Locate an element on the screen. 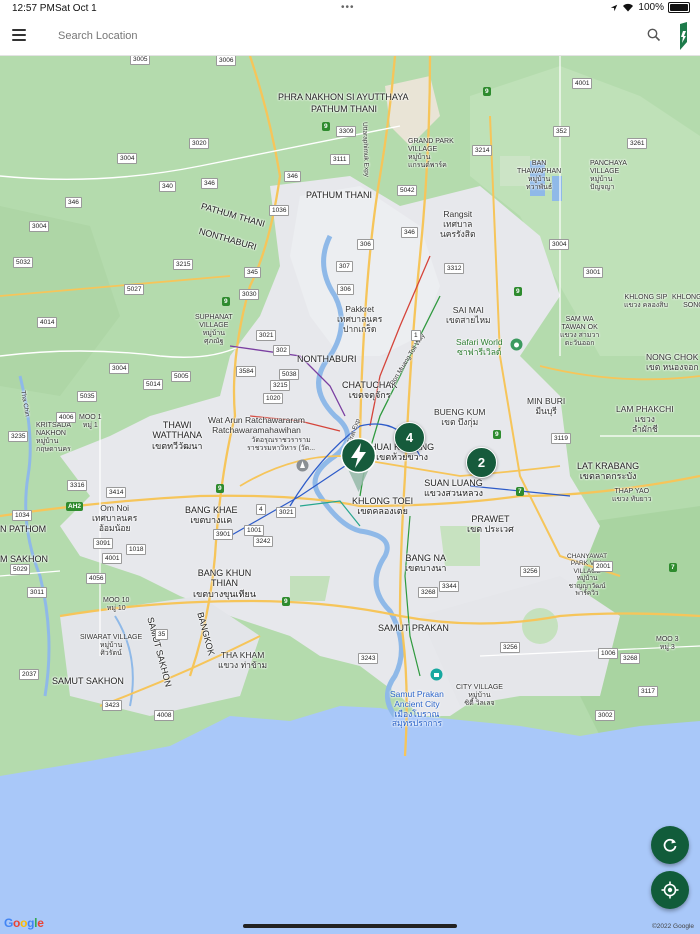 The width and height of the screenshot is (700, 934). app-logo-icon is located at coordinates (683, 36).